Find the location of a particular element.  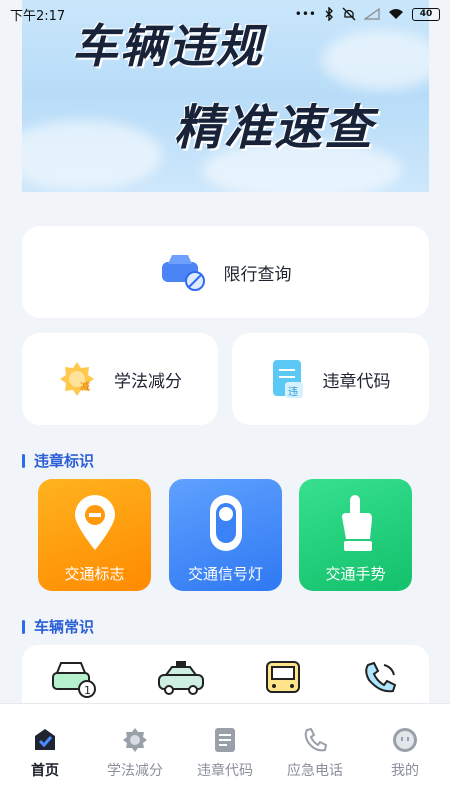

section-vehicle-knowledge: 车辆常识 is located at coordinates (58, 626).